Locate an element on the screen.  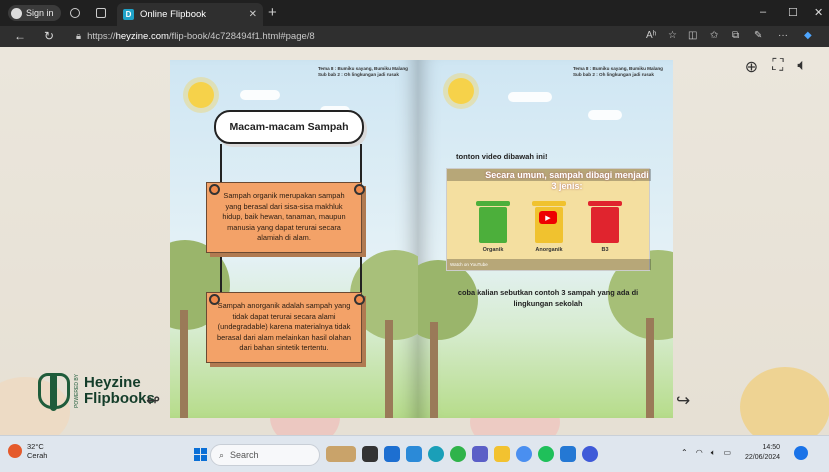
watch-on-youtube-link: Watch on YouTube is located at coordinates (549, 264).